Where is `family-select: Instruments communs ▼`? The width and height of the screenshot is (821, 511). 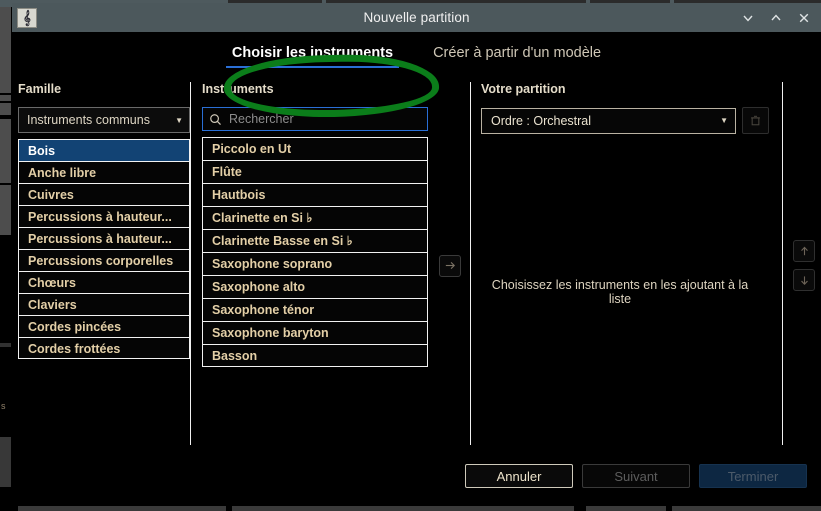 family-select: Instruments communs ▼ is located at coordinates (104, 120).